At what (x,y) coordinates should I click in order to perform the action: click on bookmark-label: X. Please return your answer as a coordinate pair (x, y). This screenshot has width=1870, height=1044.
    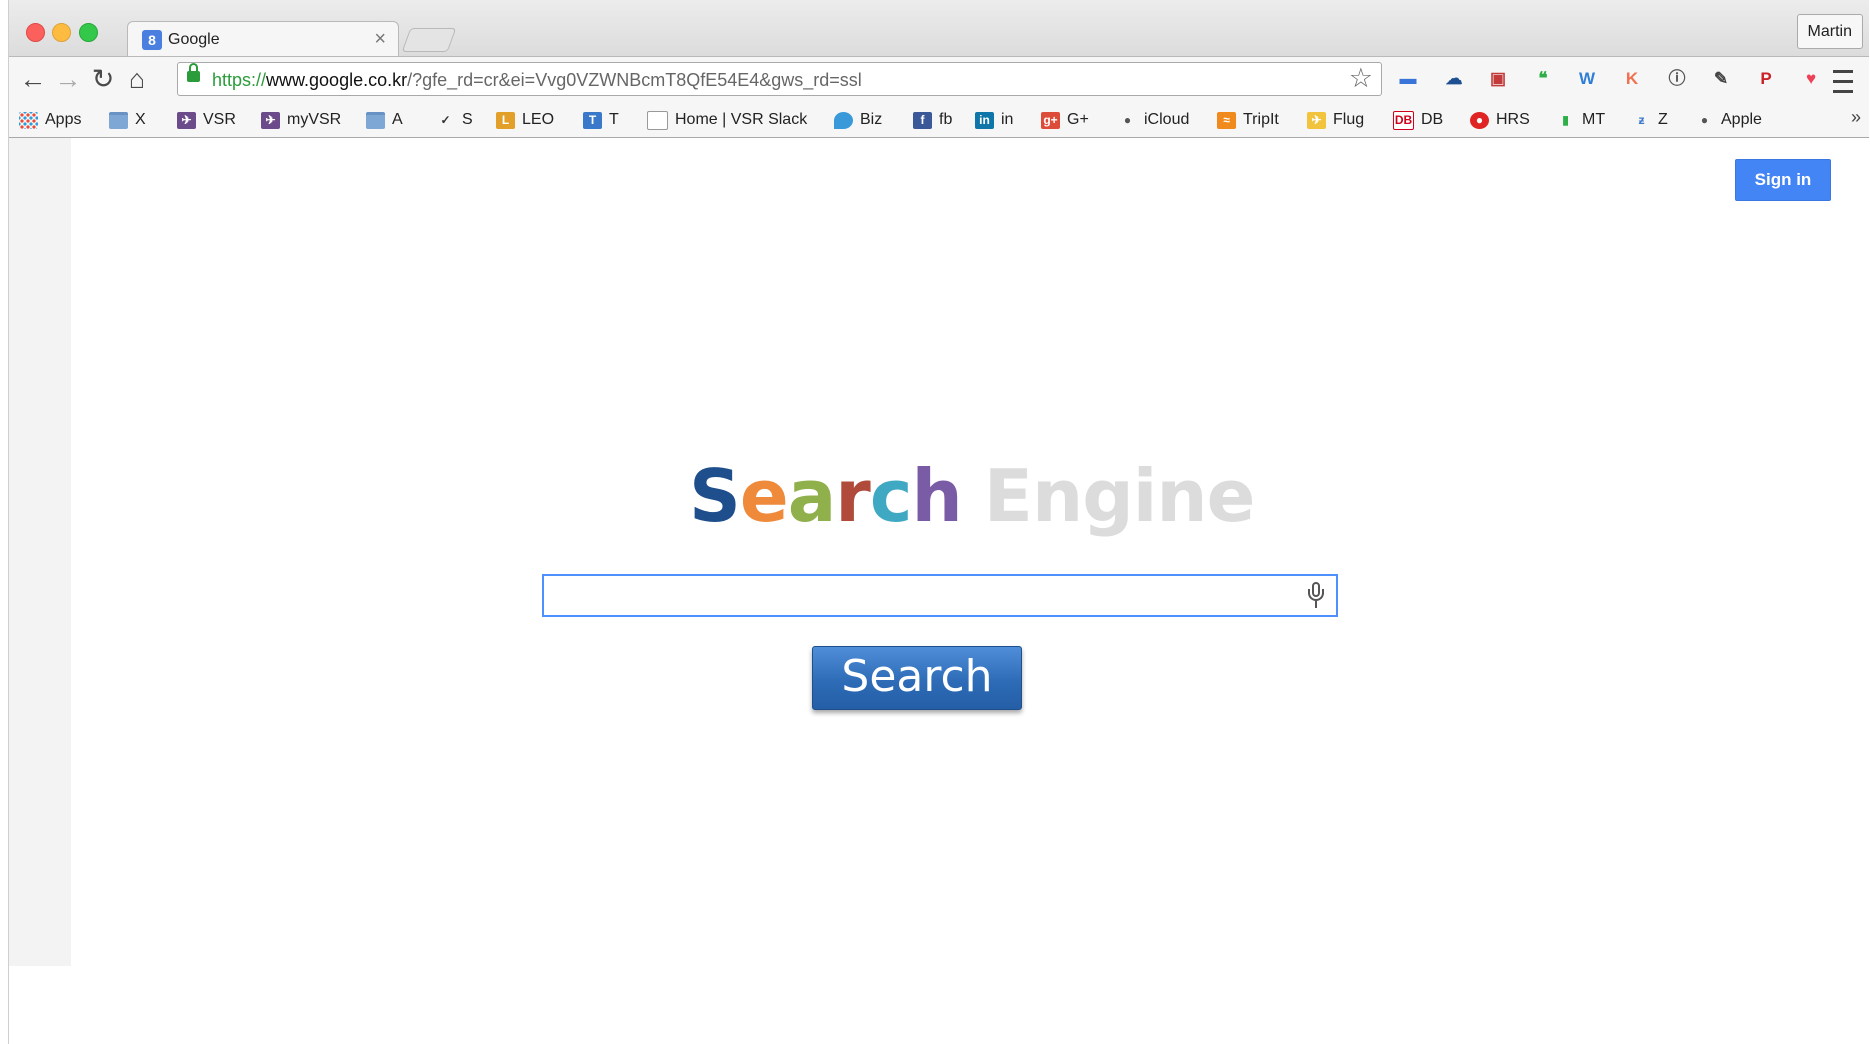
    Looking at the image, I should click on (140, 119).